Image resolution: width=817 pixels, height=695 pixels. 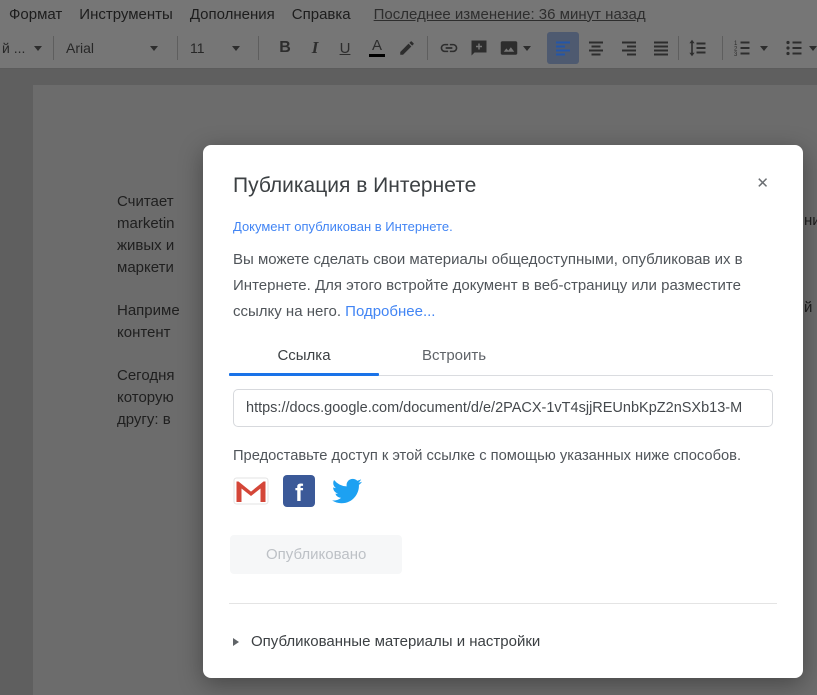 What do you see at coordinates (144, 419) in the screenshot?
I see `doc-line: другу: в` at bounding box center [144, 419].